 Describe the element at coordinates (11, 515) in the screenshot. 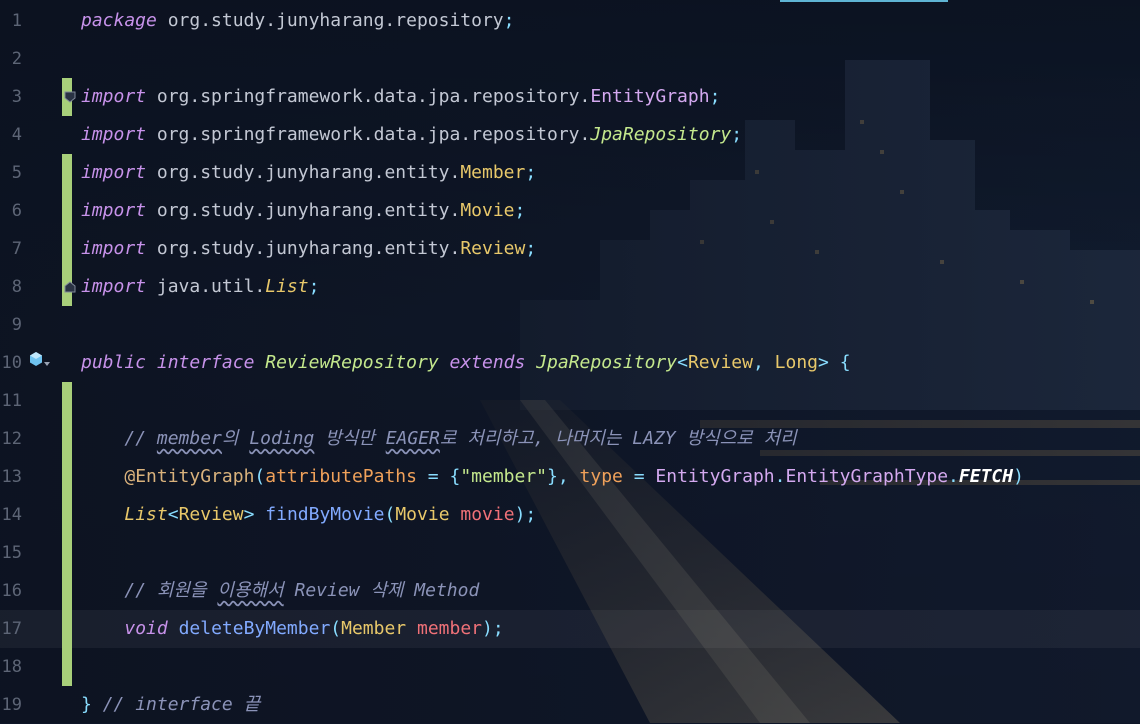

I see `line-number: 14` at that location.